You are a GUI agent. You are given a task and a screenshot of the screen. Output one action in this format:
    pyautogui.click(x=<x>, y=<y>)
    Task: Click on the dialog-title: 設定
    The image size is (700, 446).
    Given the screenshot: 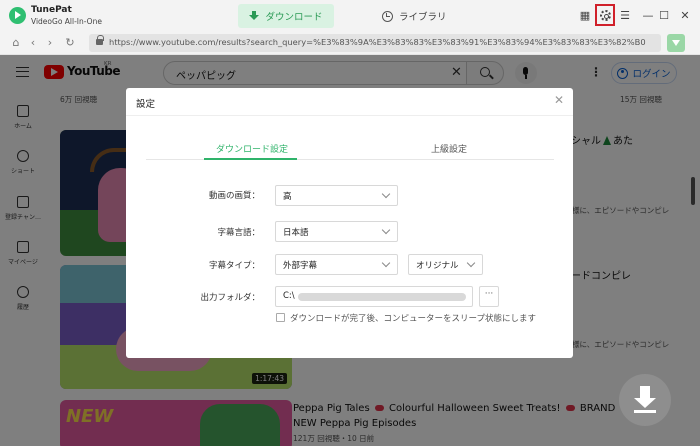 What is the action you would take?
    pyautogui.click(x=146, y=104)
    